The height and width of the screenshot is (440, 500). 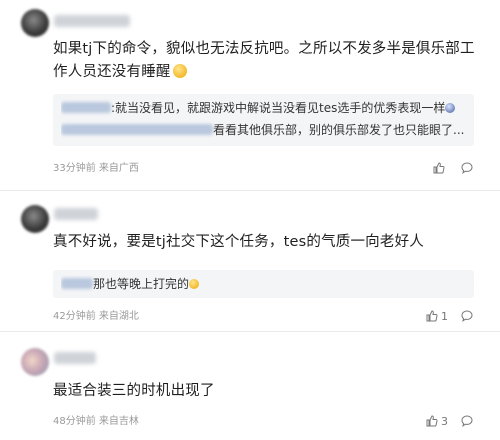 I want to click on like-button: 1, so click(x=436, y=316).